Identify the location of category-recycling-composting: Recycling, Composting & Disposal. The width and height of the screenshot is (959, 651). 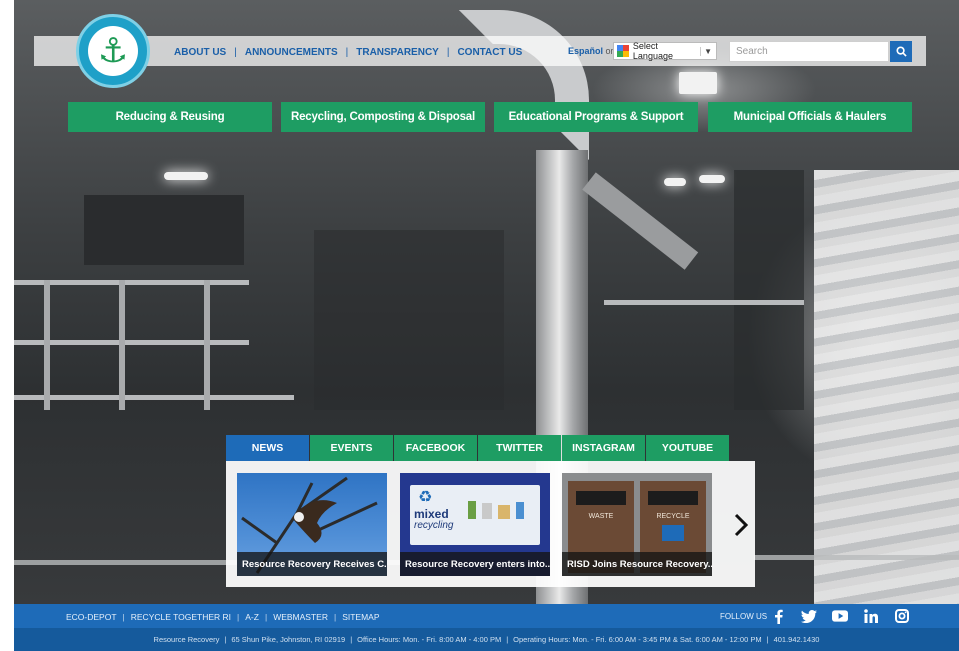
(383, 117).